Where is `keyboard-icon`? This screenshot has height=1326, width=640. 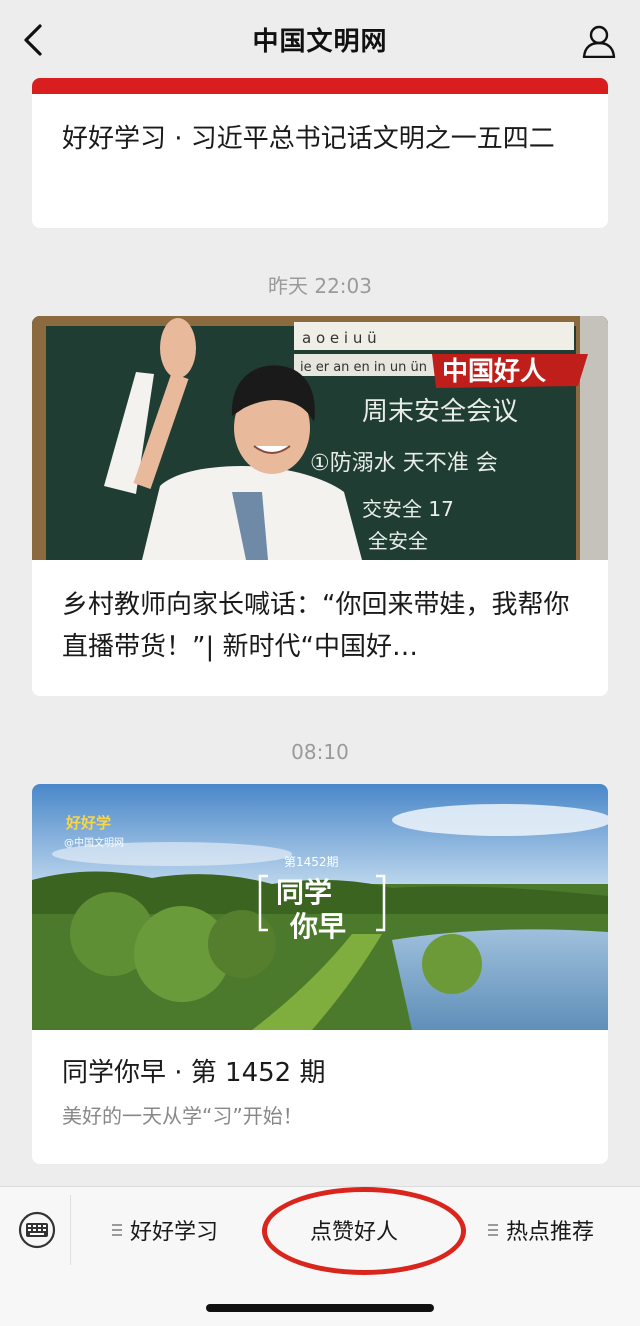 keyboard-icon is located at coordinates (37, 1230).